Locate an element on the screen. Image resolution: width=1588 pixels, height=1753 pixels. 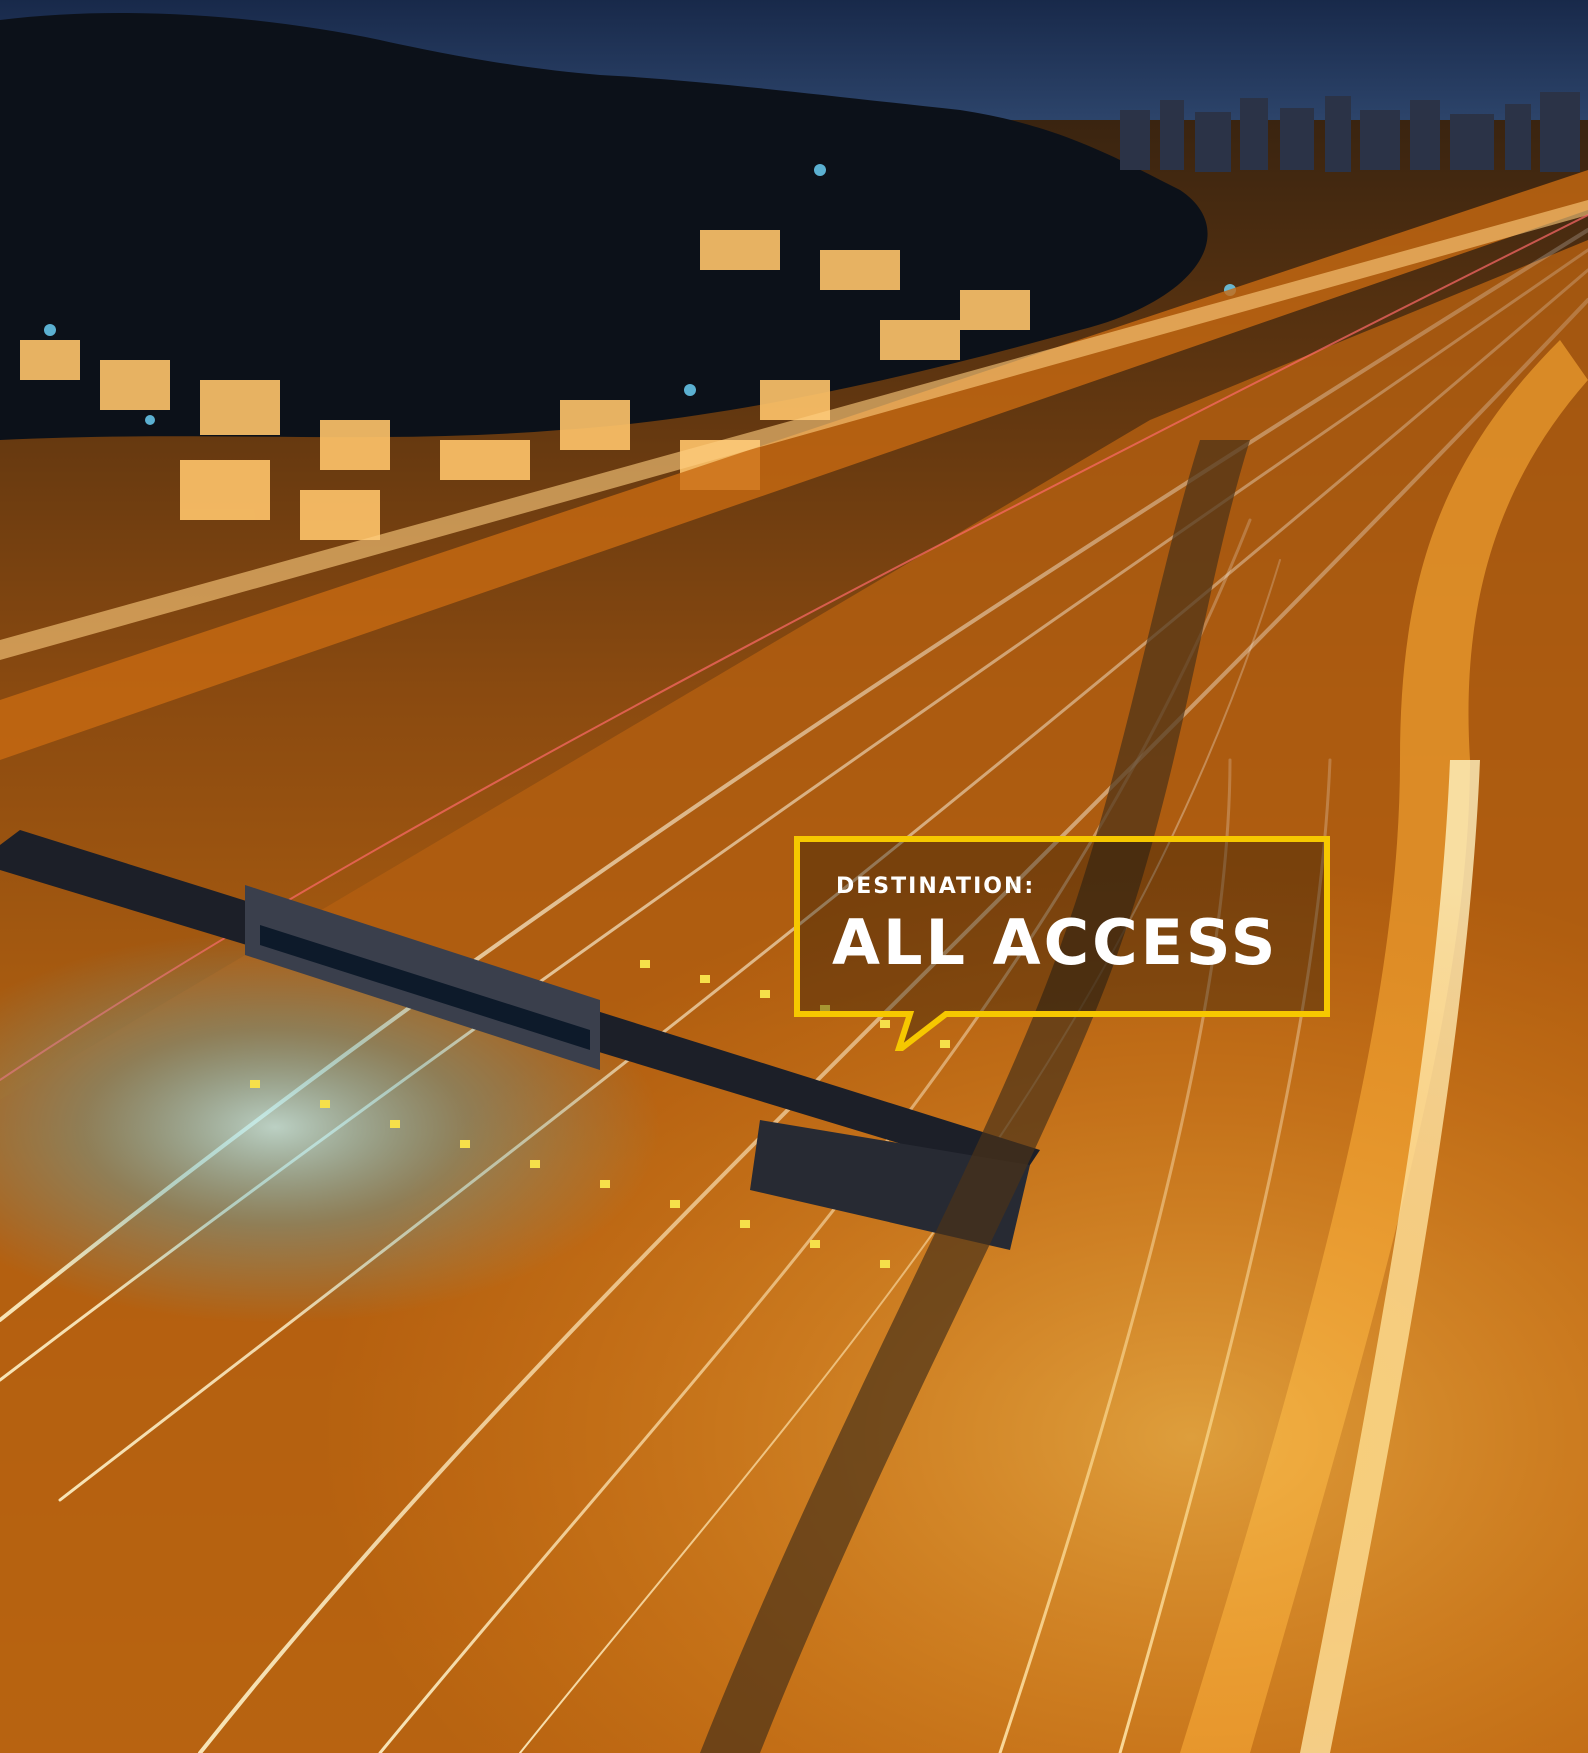
callout-kicker: DESTINATION: is located at coordinates (936, 886).